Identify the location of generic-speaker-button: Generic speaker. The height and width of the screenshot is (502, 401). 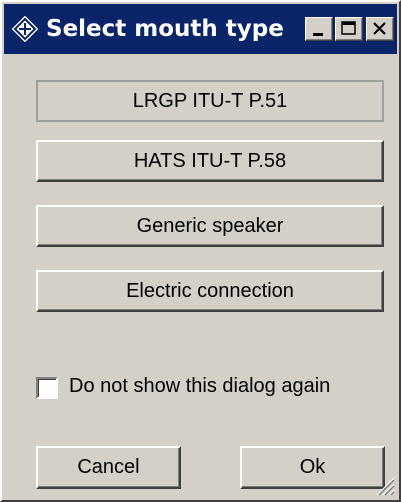
(210, 226).